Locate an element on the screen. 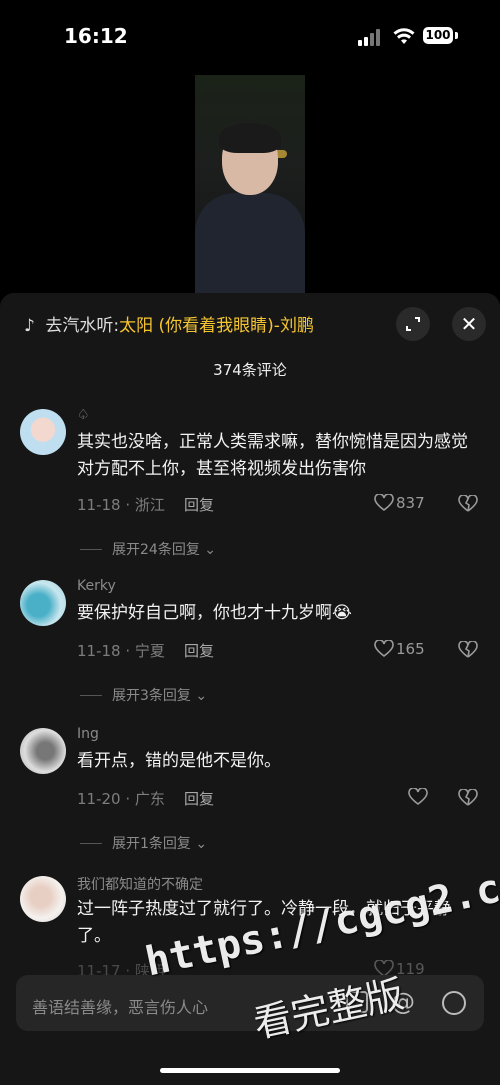 The height and width of the screenshot is (1085, 500). person-hair is located at coordinates (250, 138).